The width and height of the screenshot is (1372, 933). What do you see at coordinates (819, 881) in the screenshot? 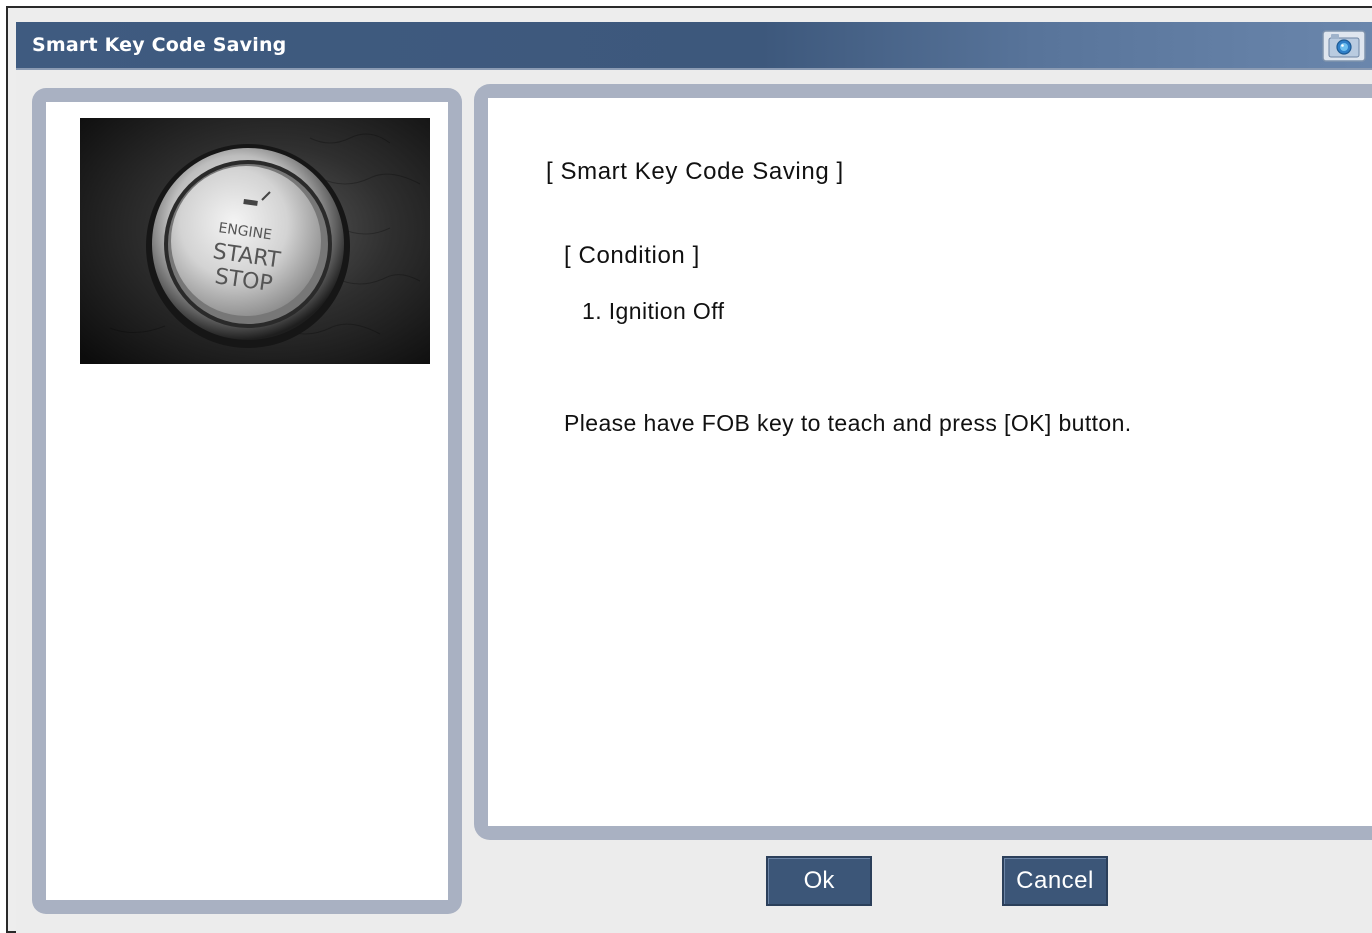
I see `ok-button: Ok` at bounding box center [819, 881].